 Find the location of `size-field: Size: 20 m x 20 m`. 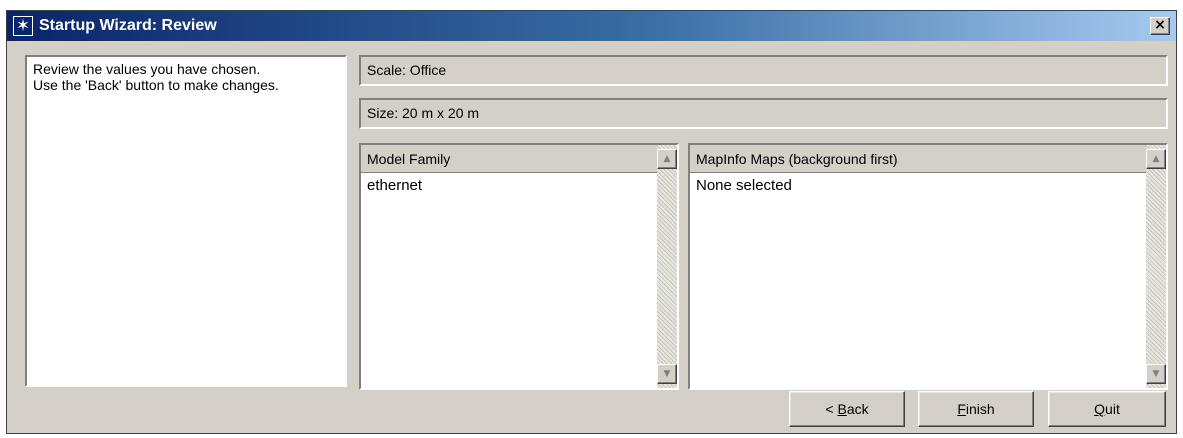

size-field: Size: 20 m x 20 m is located at coordinates (763, 113).